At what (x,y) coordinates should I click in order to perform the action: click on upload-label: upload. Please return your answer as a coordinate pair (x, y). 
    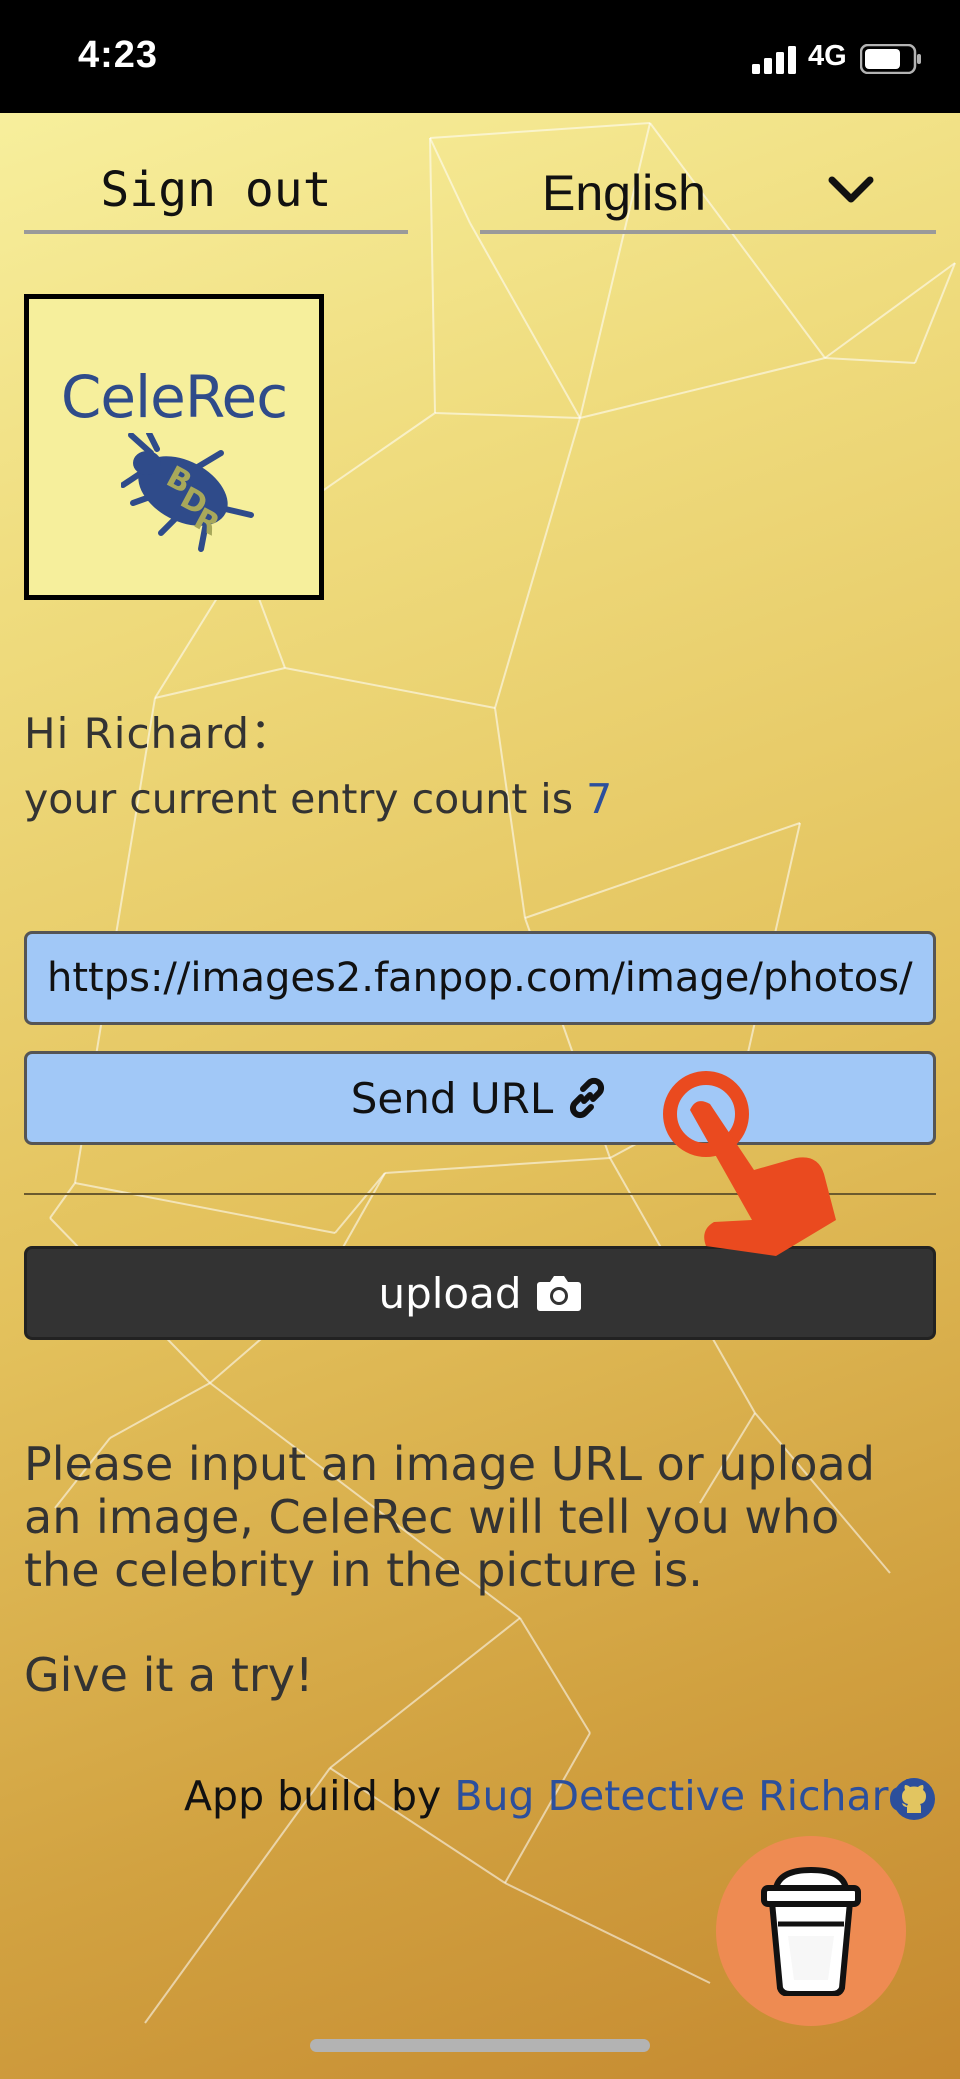
    Looking at the image, I should click on (450, 1293).